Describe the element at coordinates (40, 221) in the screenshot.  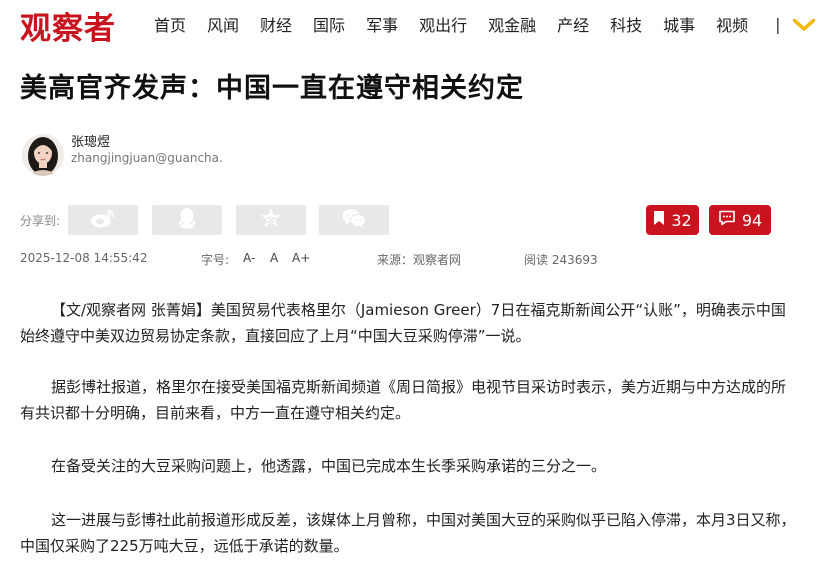
I see `share-label: 分享到:` at that location.